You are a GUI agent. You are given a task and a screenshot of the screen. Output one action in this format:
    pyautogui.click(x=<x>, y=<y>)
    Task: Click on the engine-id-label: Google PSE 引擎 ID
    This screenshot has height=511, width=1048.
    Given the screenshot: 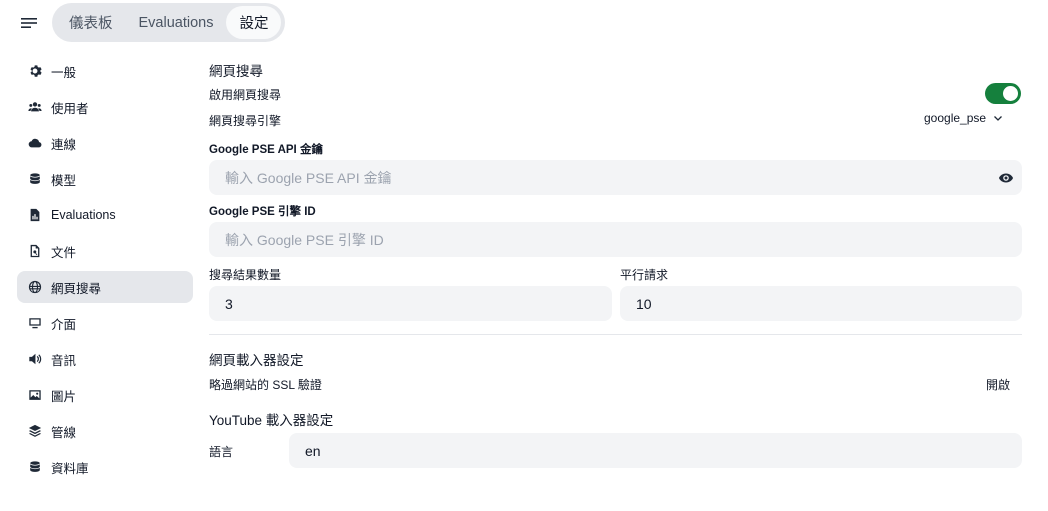 What is the action you would take?
    pyautogui.click(x=262, y=212)
    